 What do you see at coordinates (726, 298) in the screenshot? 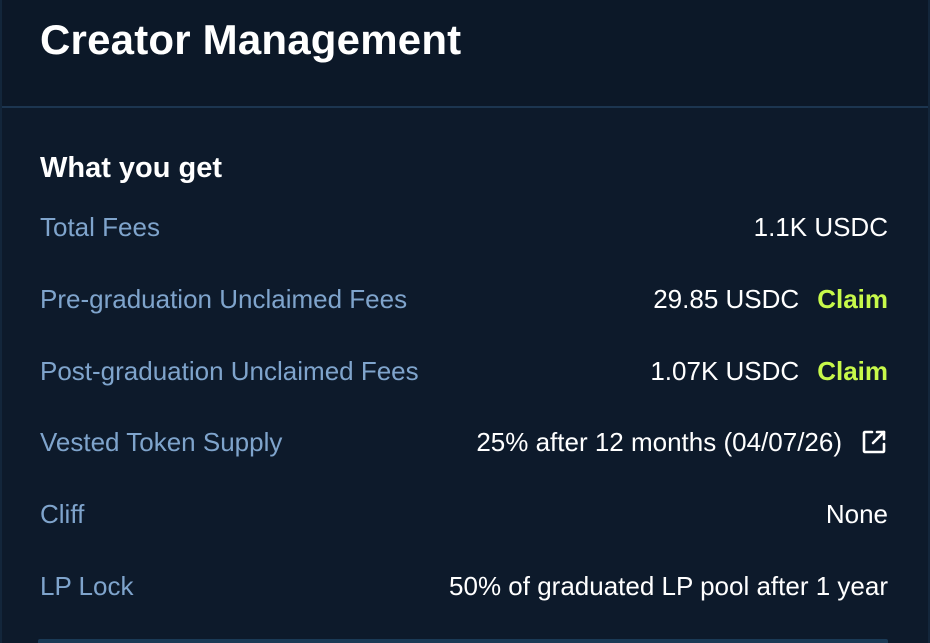
I see `row-value: 29.85 USDC` at bounding box center [726, 298].